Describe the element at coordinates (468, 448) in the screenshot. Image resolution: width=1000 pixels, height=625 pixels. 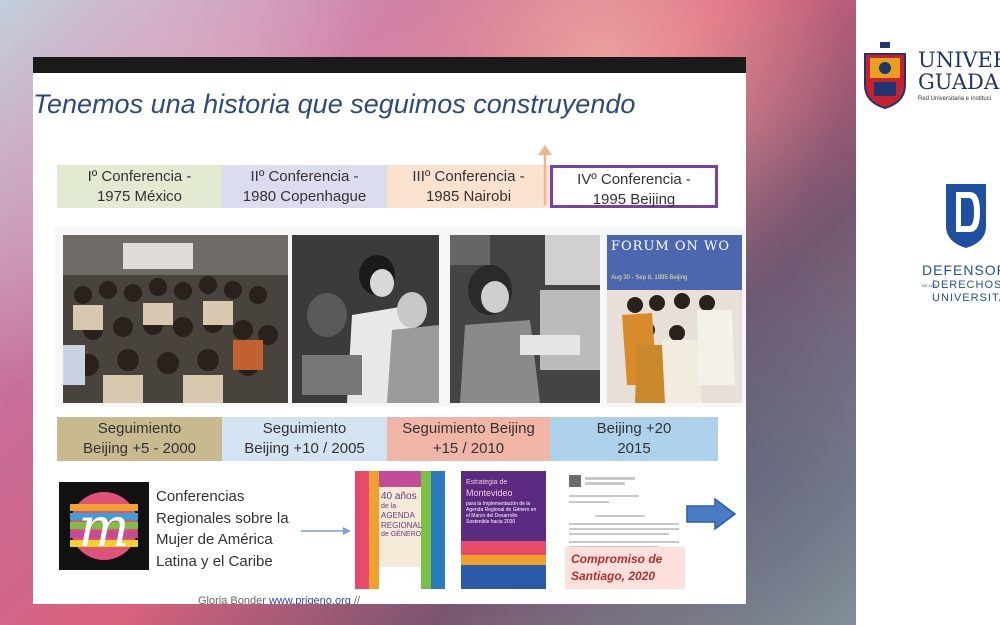
I see `followup-3-line2: +15 / 2010` at that location.